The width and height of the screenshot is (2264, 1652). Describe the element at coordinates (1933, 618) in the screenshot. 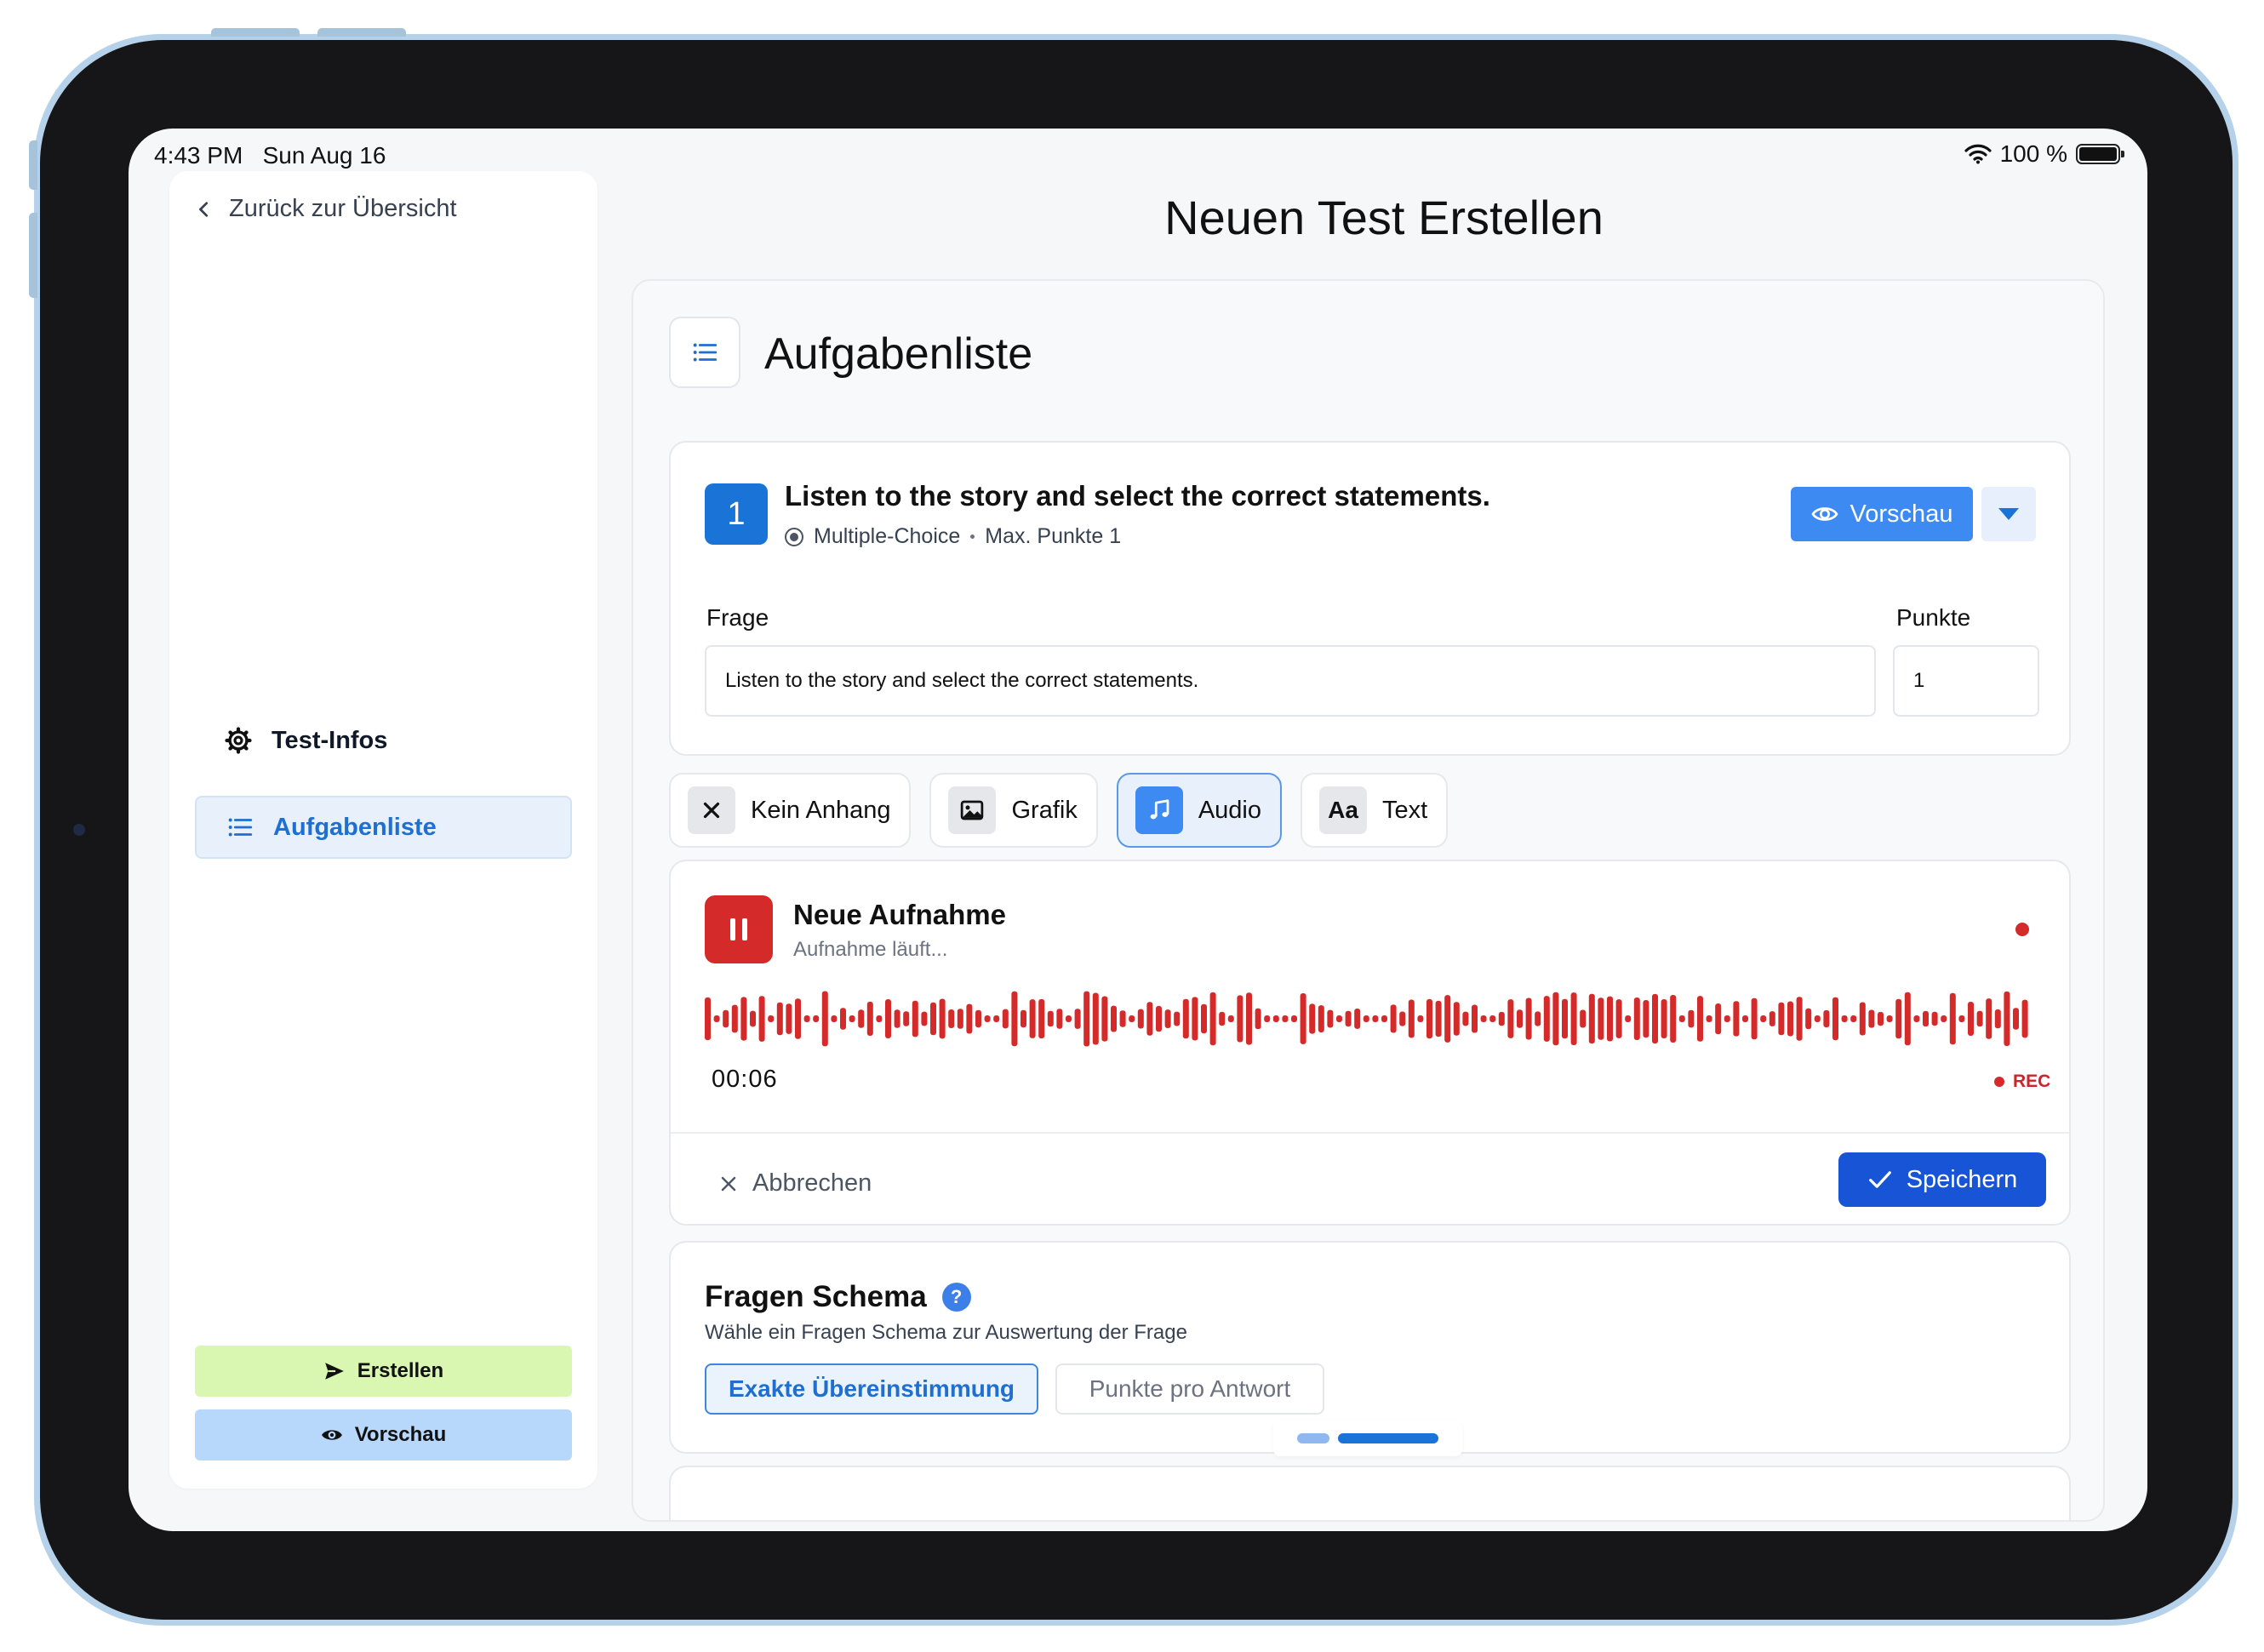

I see `points-label: Punkte` at that location.